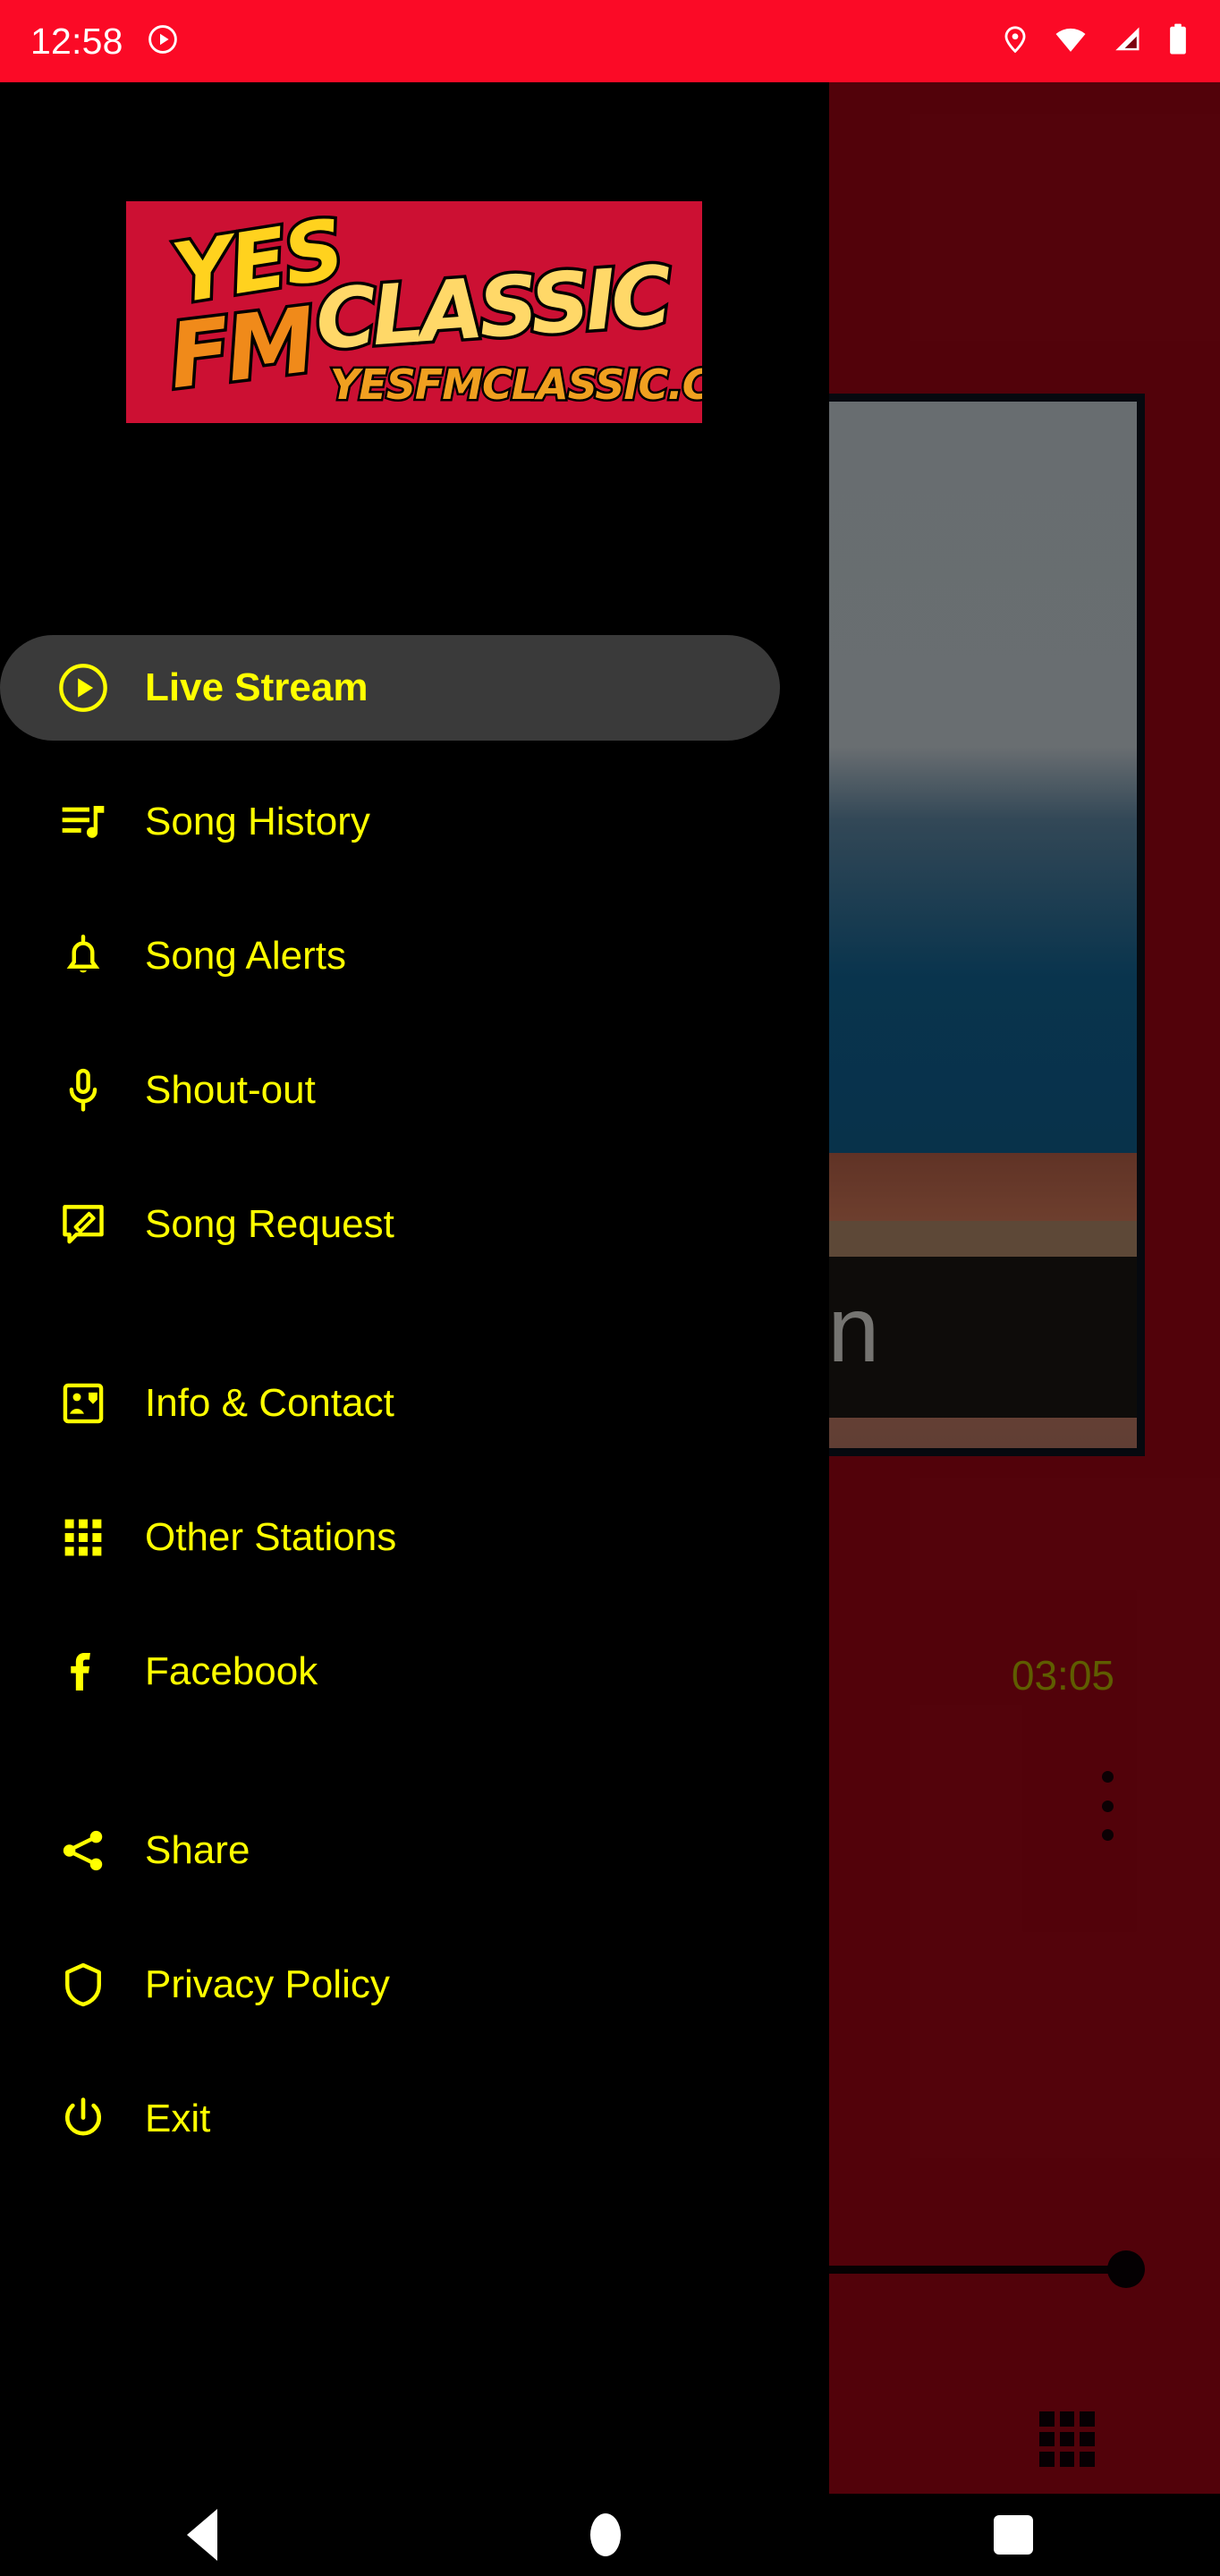 The image size is (1220, 2576). What do you see at coordinates (271, 1537) in the screenshot?
I see `sidebar-item-label: Other Stations` at bounding box center [271, 1537].